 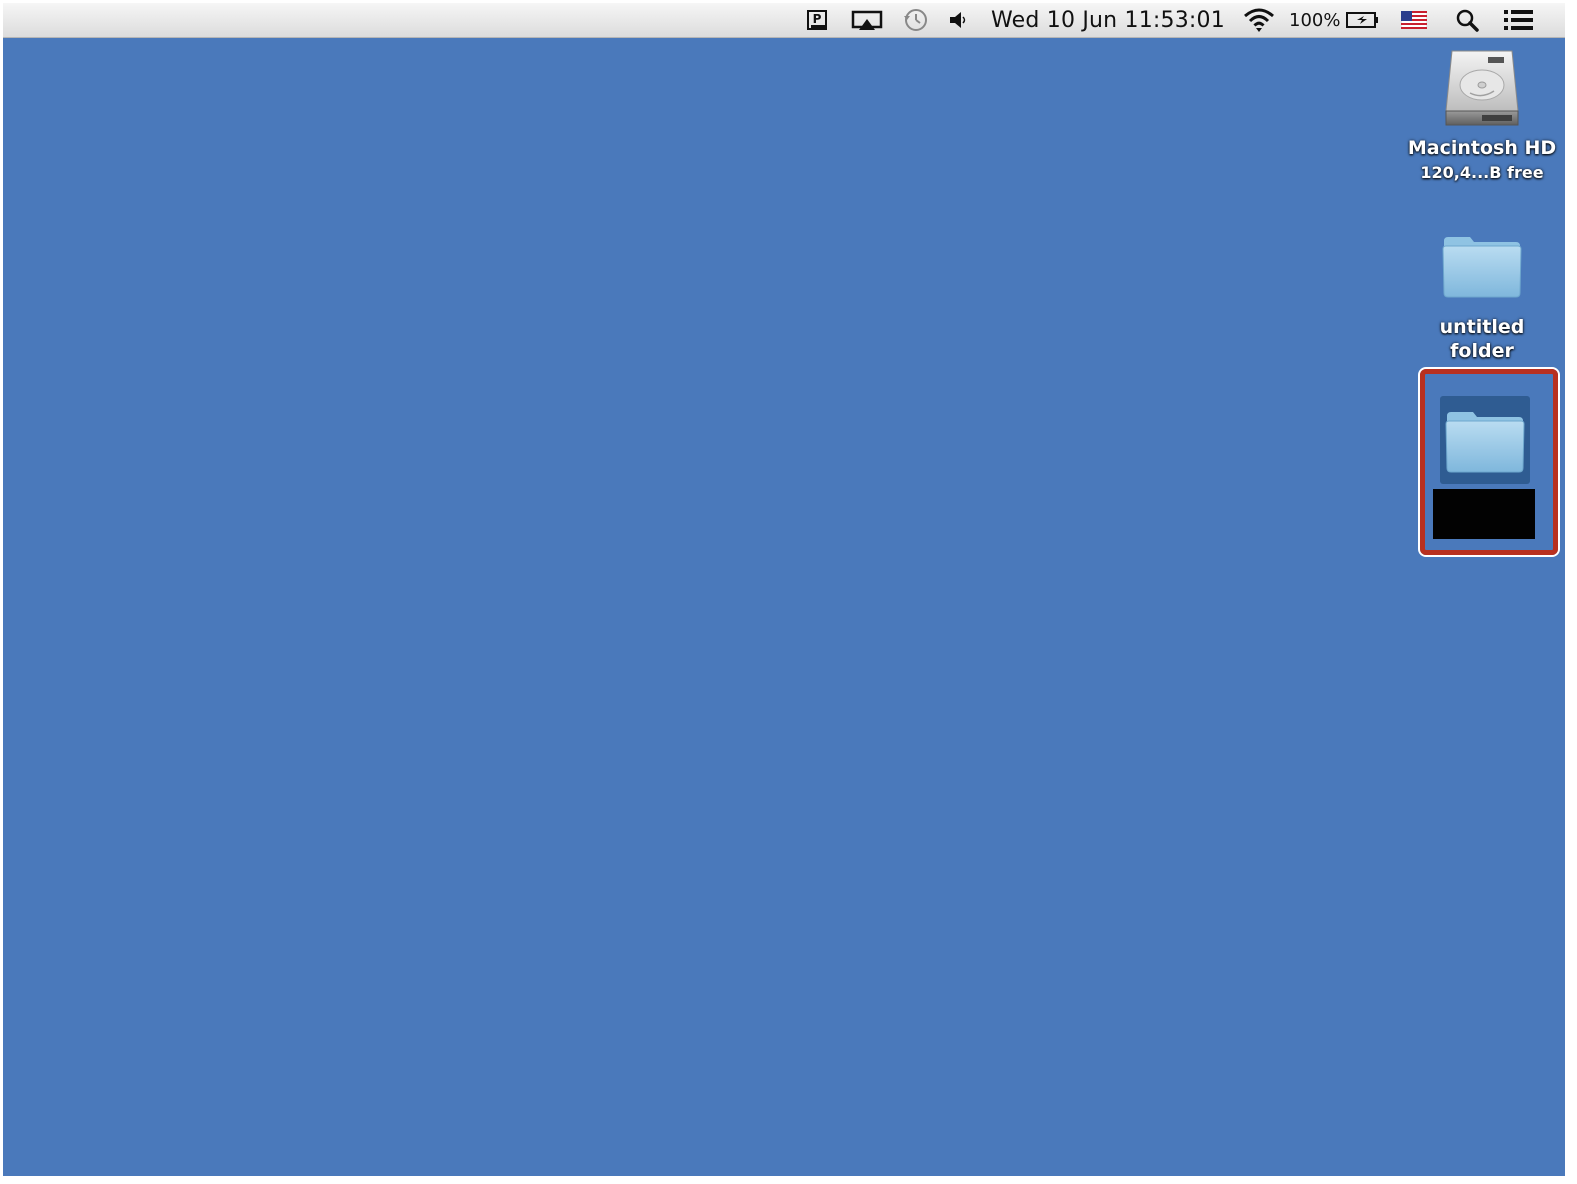 What do you see at coordinates (1315, 20) in the screenshot?
I see `battery-percentage: 100%` at bounding box center [1315, 20].